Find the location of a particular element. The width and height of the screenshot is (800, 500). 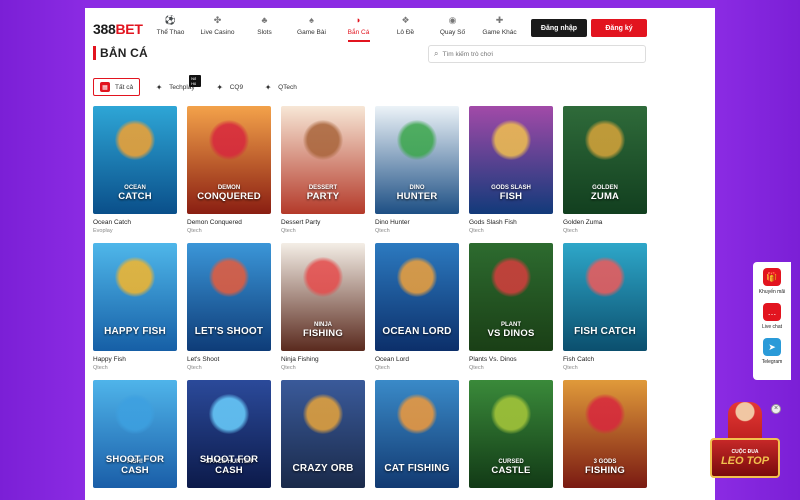

site-logo: 388 BET is located at coordinates (118, 29).